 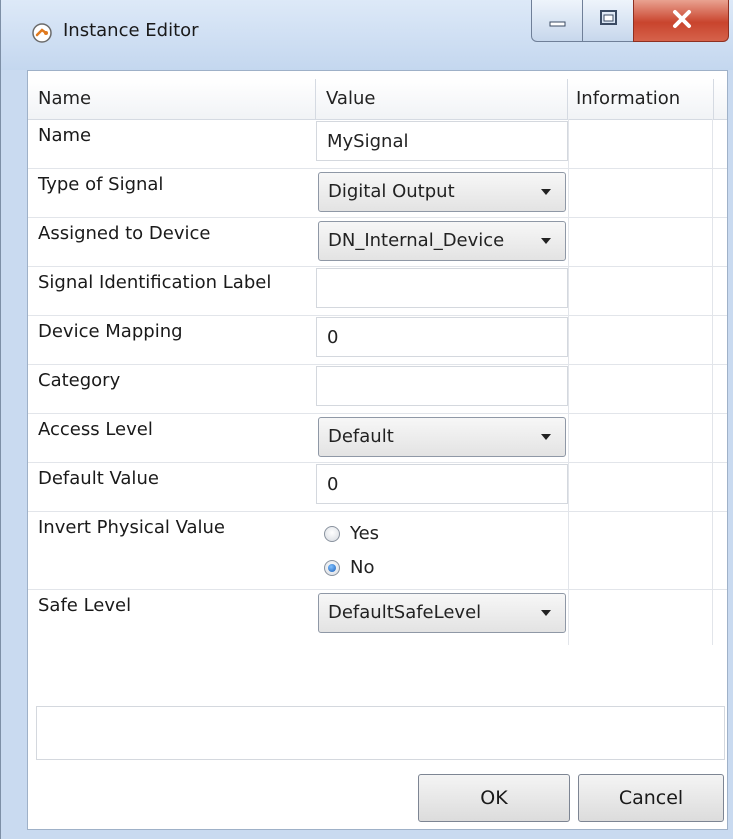 I want to click on robot-arm-icon, so click(x=42, y=33).